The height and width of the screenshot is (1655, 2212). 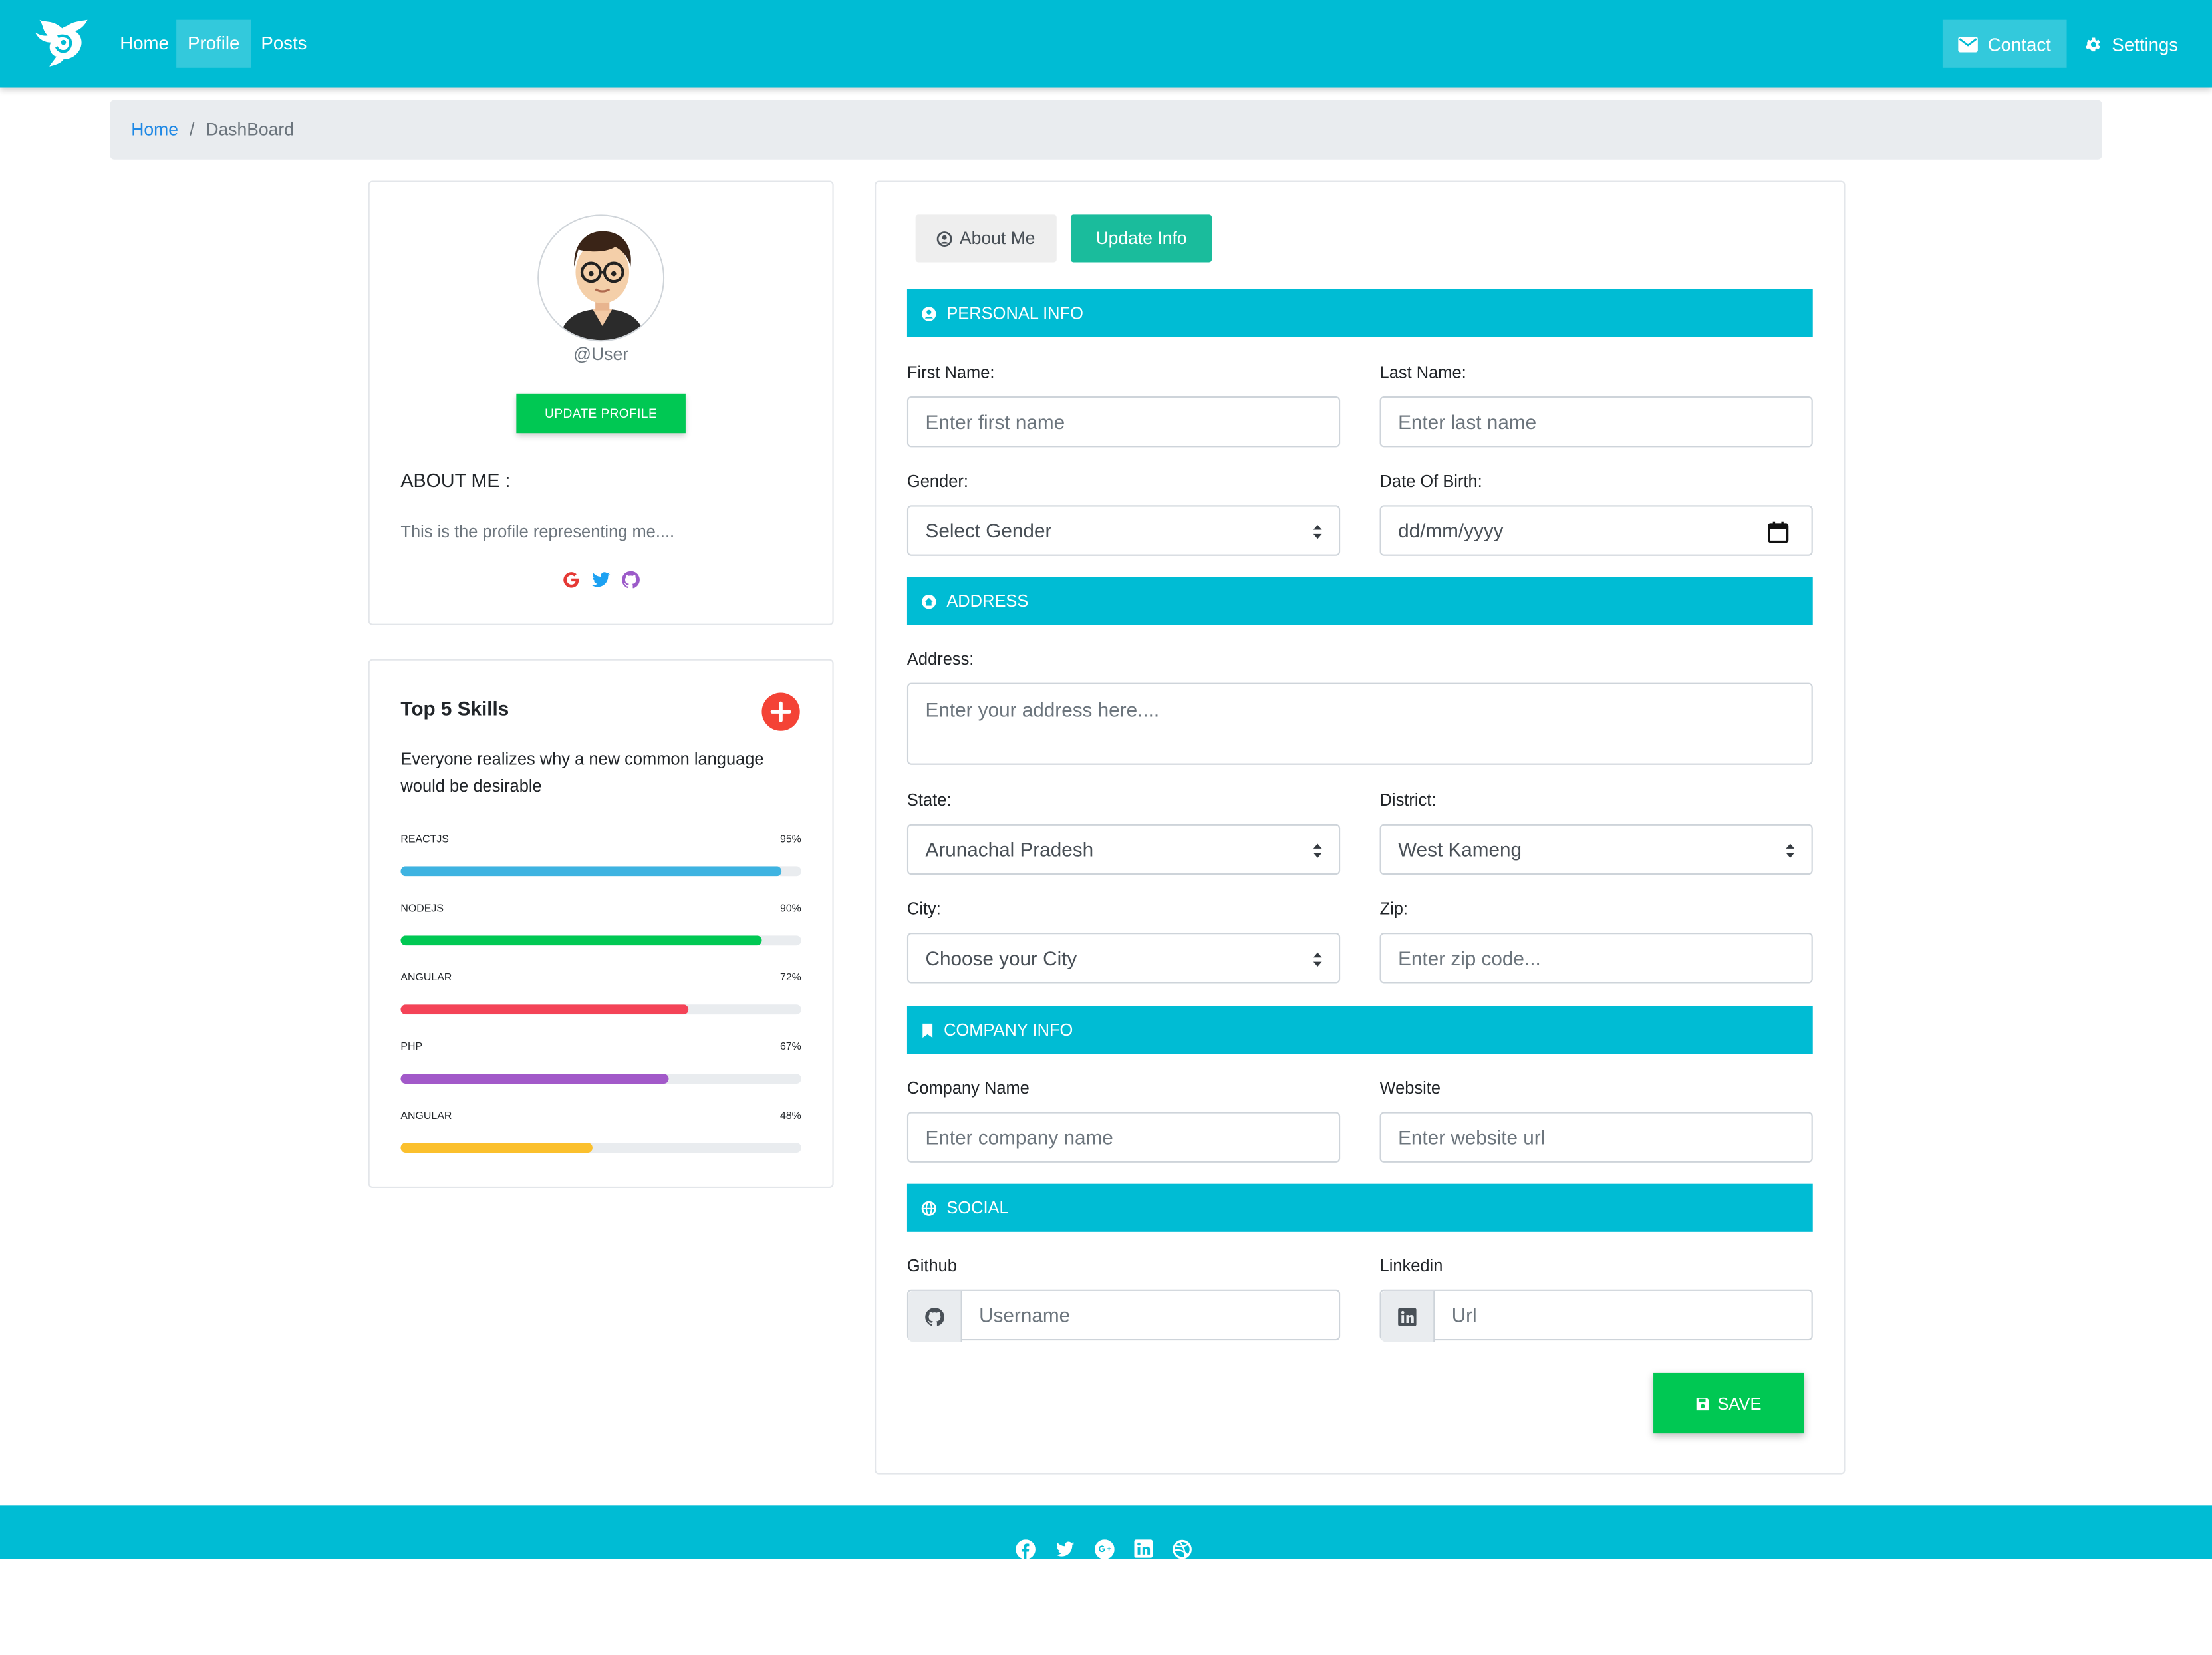 What do you see at coordinates (1596, 1137) in the screenshot?
I see `website-input: Enter website url` at bounding box center [1596, 1137].